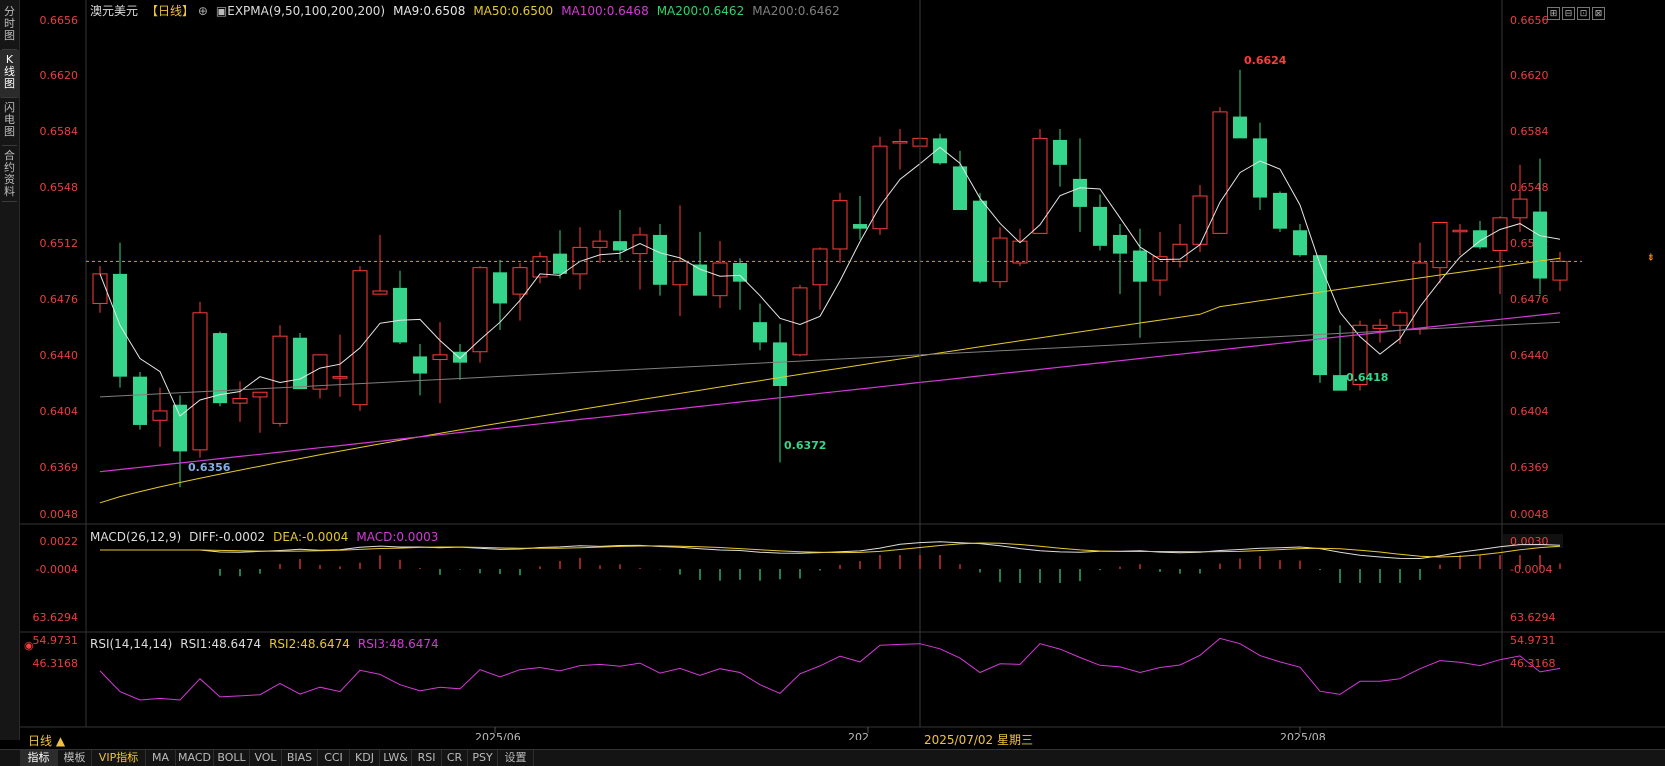 Image resolution: width=1665 pixels, height=766 pixels. What do you see at coordinates (119, 758) in the screenshot?
I see `indicator-tab-2: VIP指标` at bounding box center [119, 758].